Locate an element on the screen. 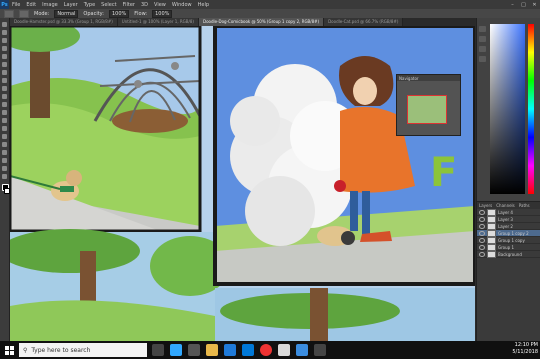 This screenshot has height=359, width=540. adjustments-panel-icon is located at coordinates (482, 59).